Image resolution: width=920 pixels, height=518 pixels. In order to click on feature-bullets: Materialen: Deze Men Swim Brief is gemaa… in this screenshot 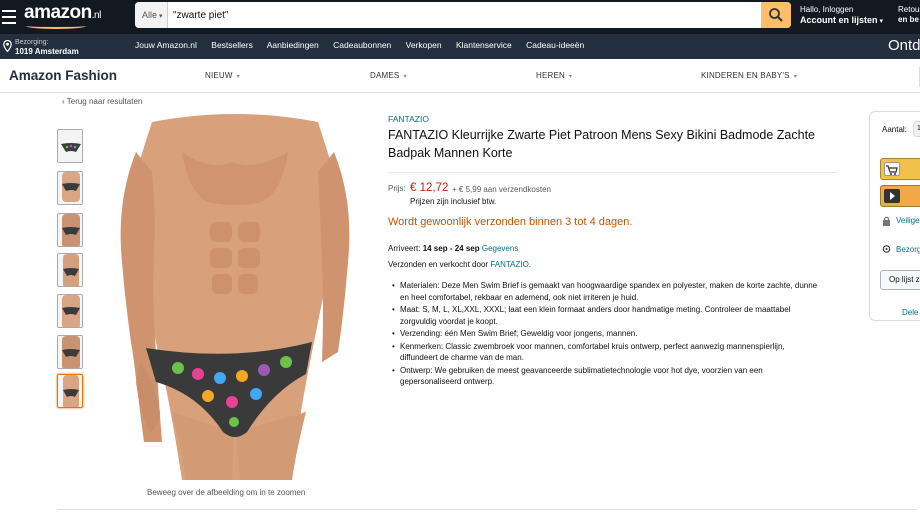, I will do `click(608, 334)`.